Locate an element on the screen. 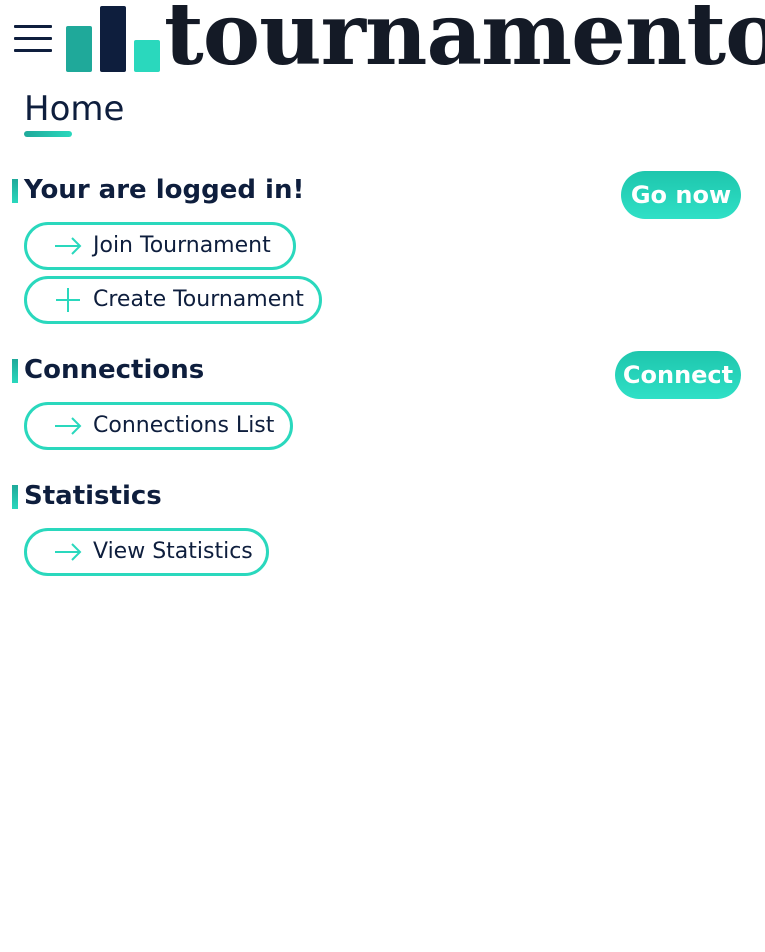 The height and width of the screenshot is (952, 765). view-statistics-label: View Statistics is located at coordinates (173, 551).